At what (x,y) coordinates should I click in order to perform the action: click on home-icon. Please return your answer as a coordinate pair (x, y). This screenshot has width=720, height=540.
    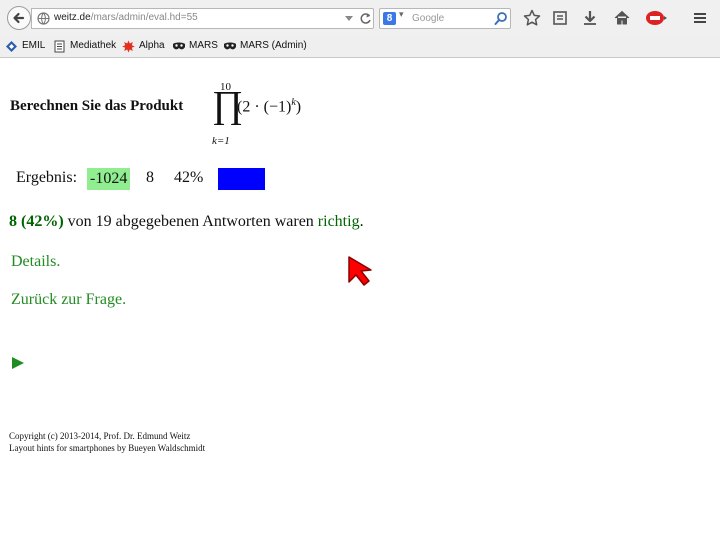
    Looking at the image, I should click on (622, 18).